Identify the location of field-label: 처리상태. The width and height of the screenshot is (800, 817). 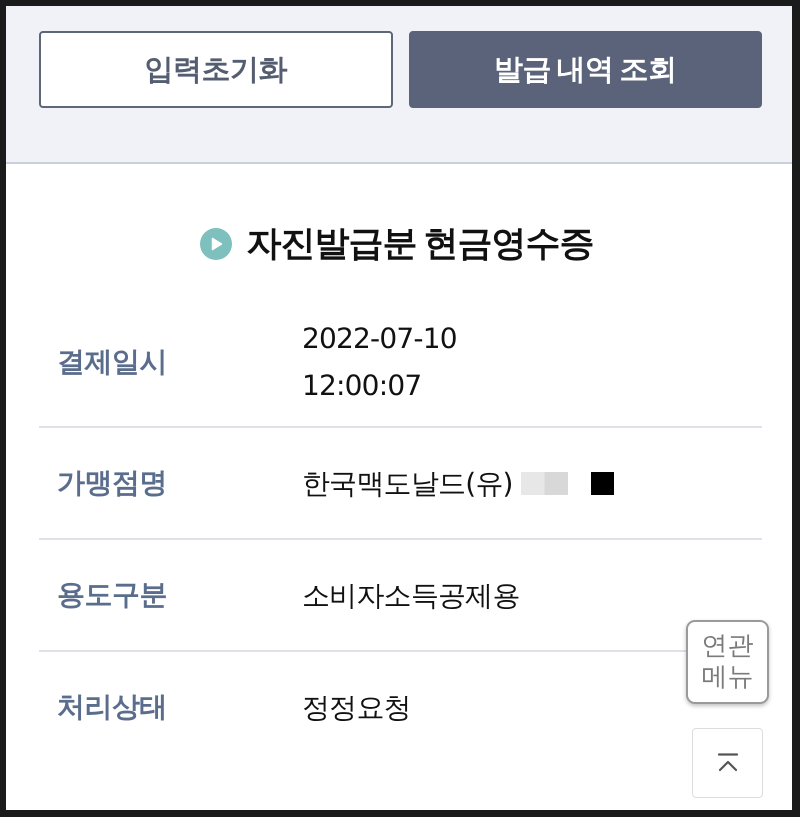
(112, 707).